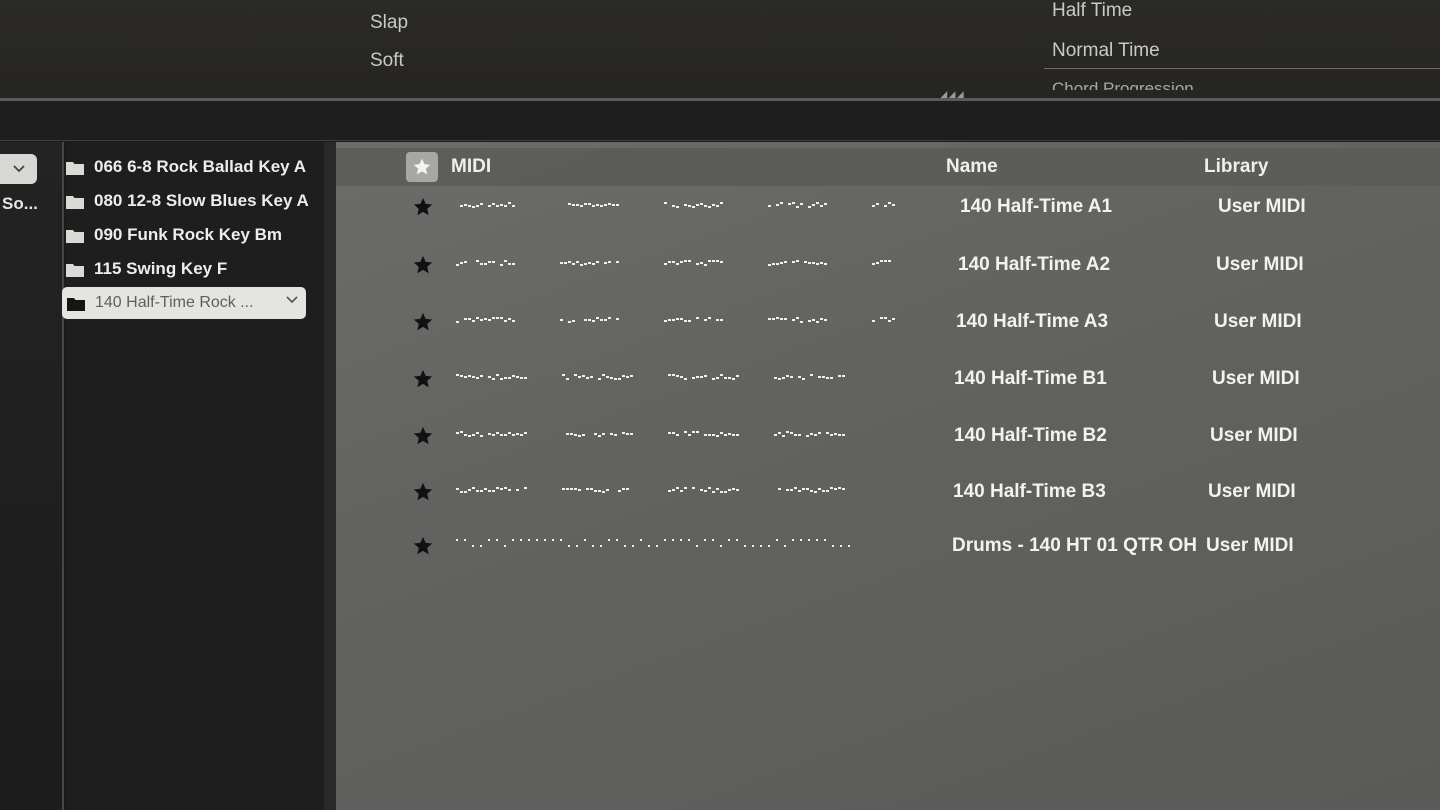  Describe the element at coordinates (972, 167) in the screenshot. I see `column-header-name: Name` at that location.